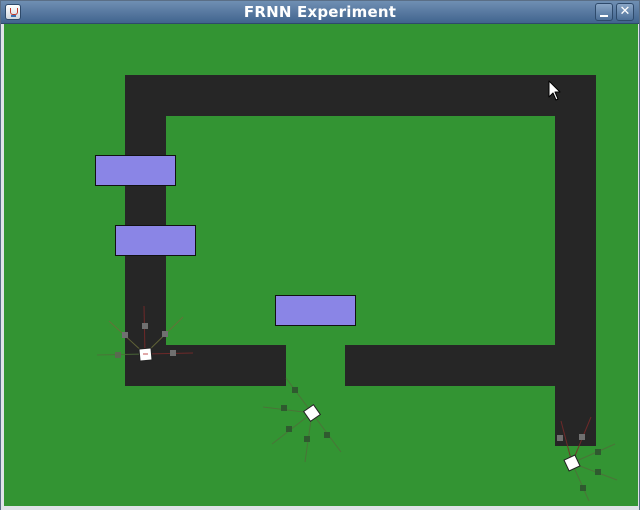  Describe the element at coordinates (575, 260) in the screenshot. I see `wall-right` at that location.